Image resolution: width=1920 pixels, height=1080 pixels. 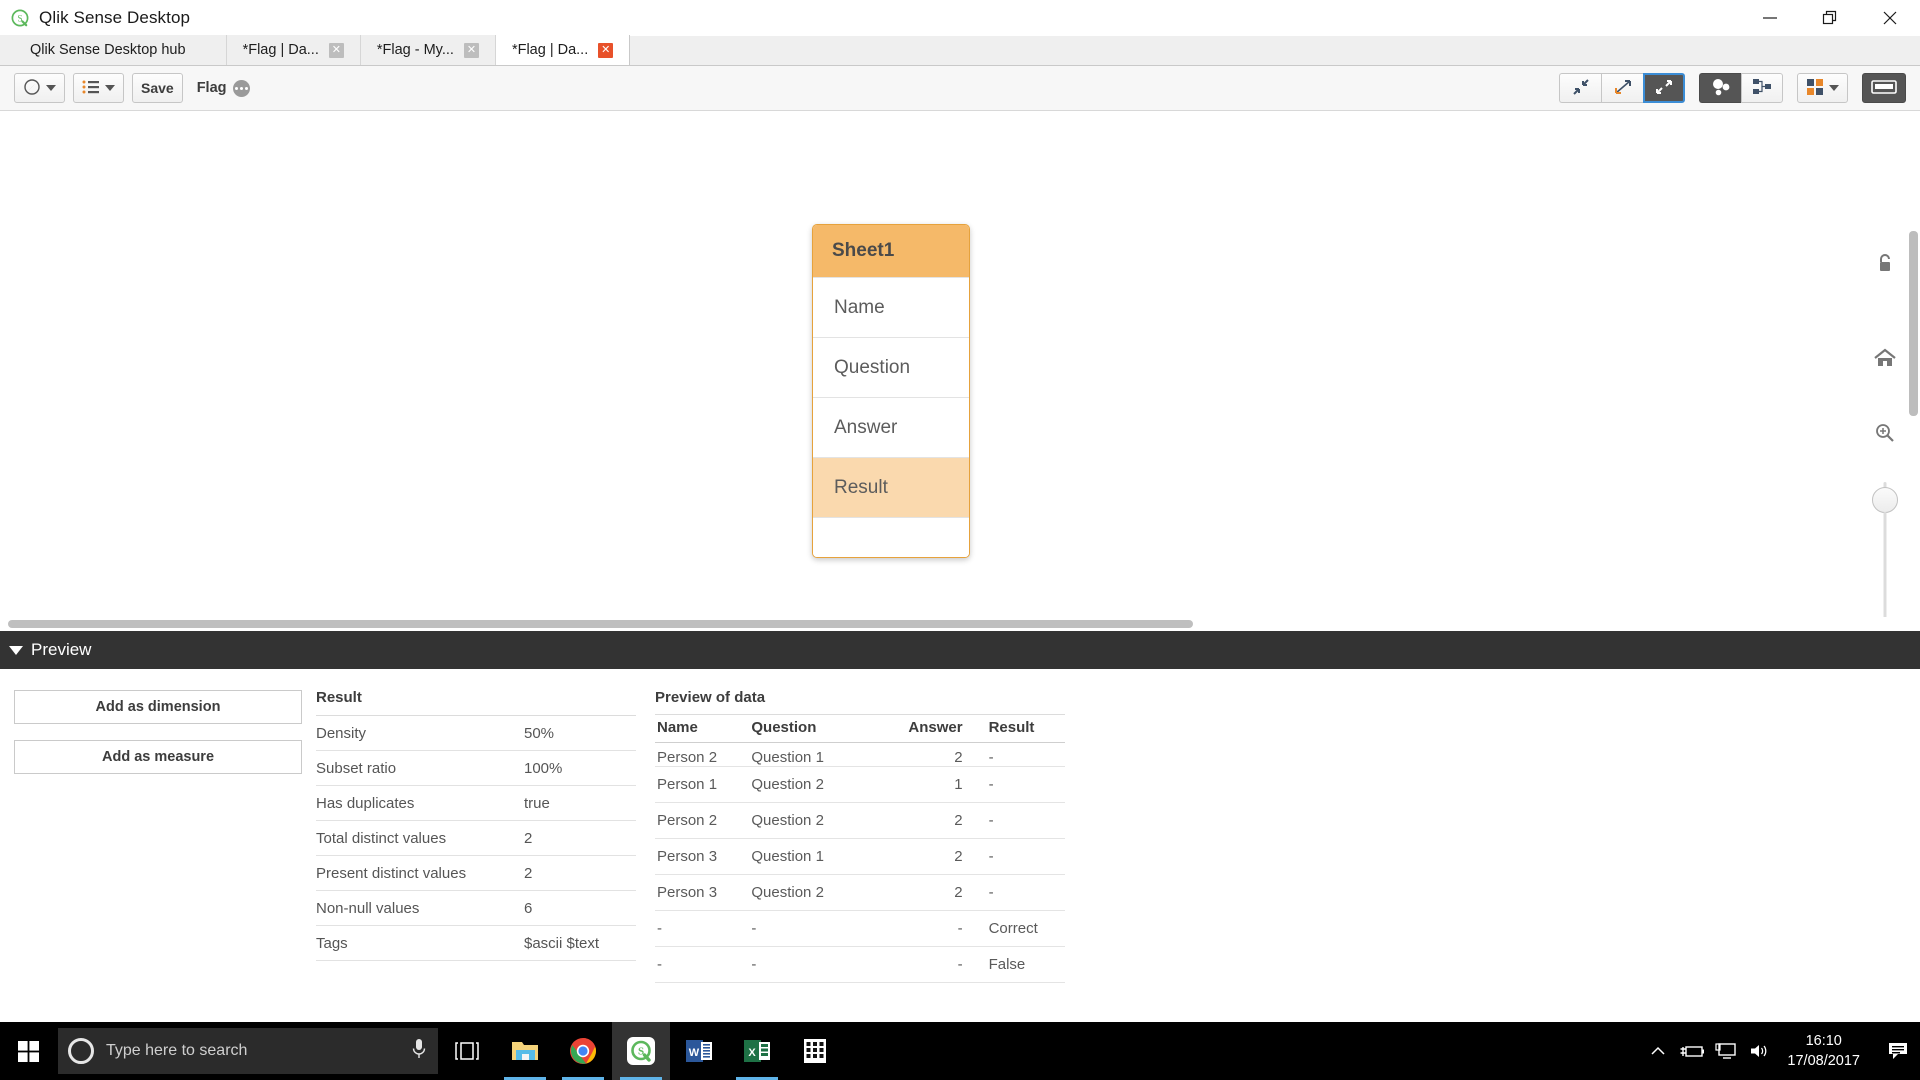 What do you see at coordinates (1830, 18) in the screenshot?
I see `restore-icon` at bounding box center [1830, 18].